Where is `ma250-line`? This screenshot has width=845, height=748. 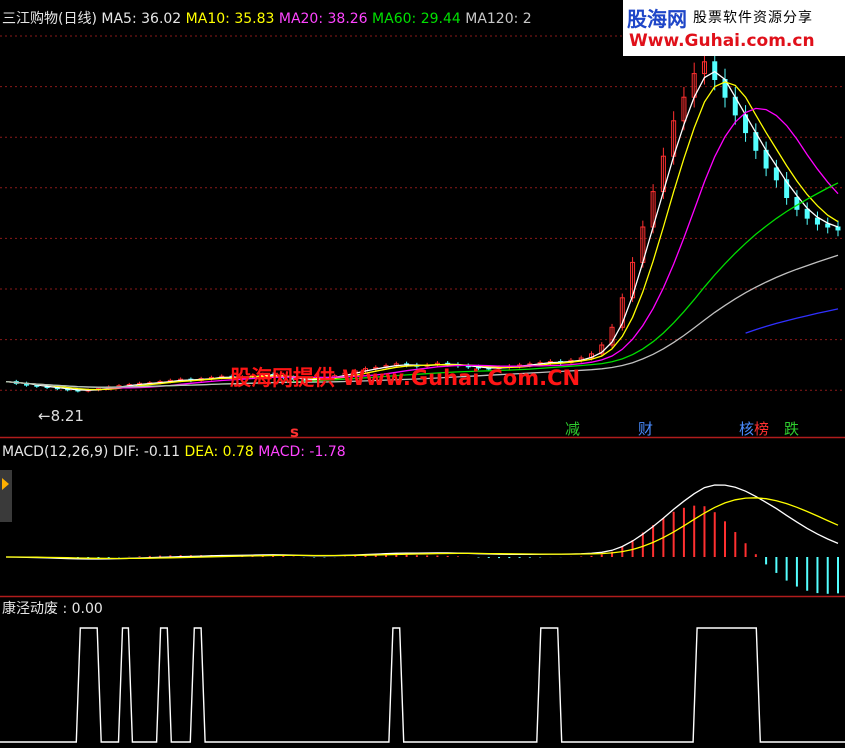 ma250-line is located at coordinates (792, 321).